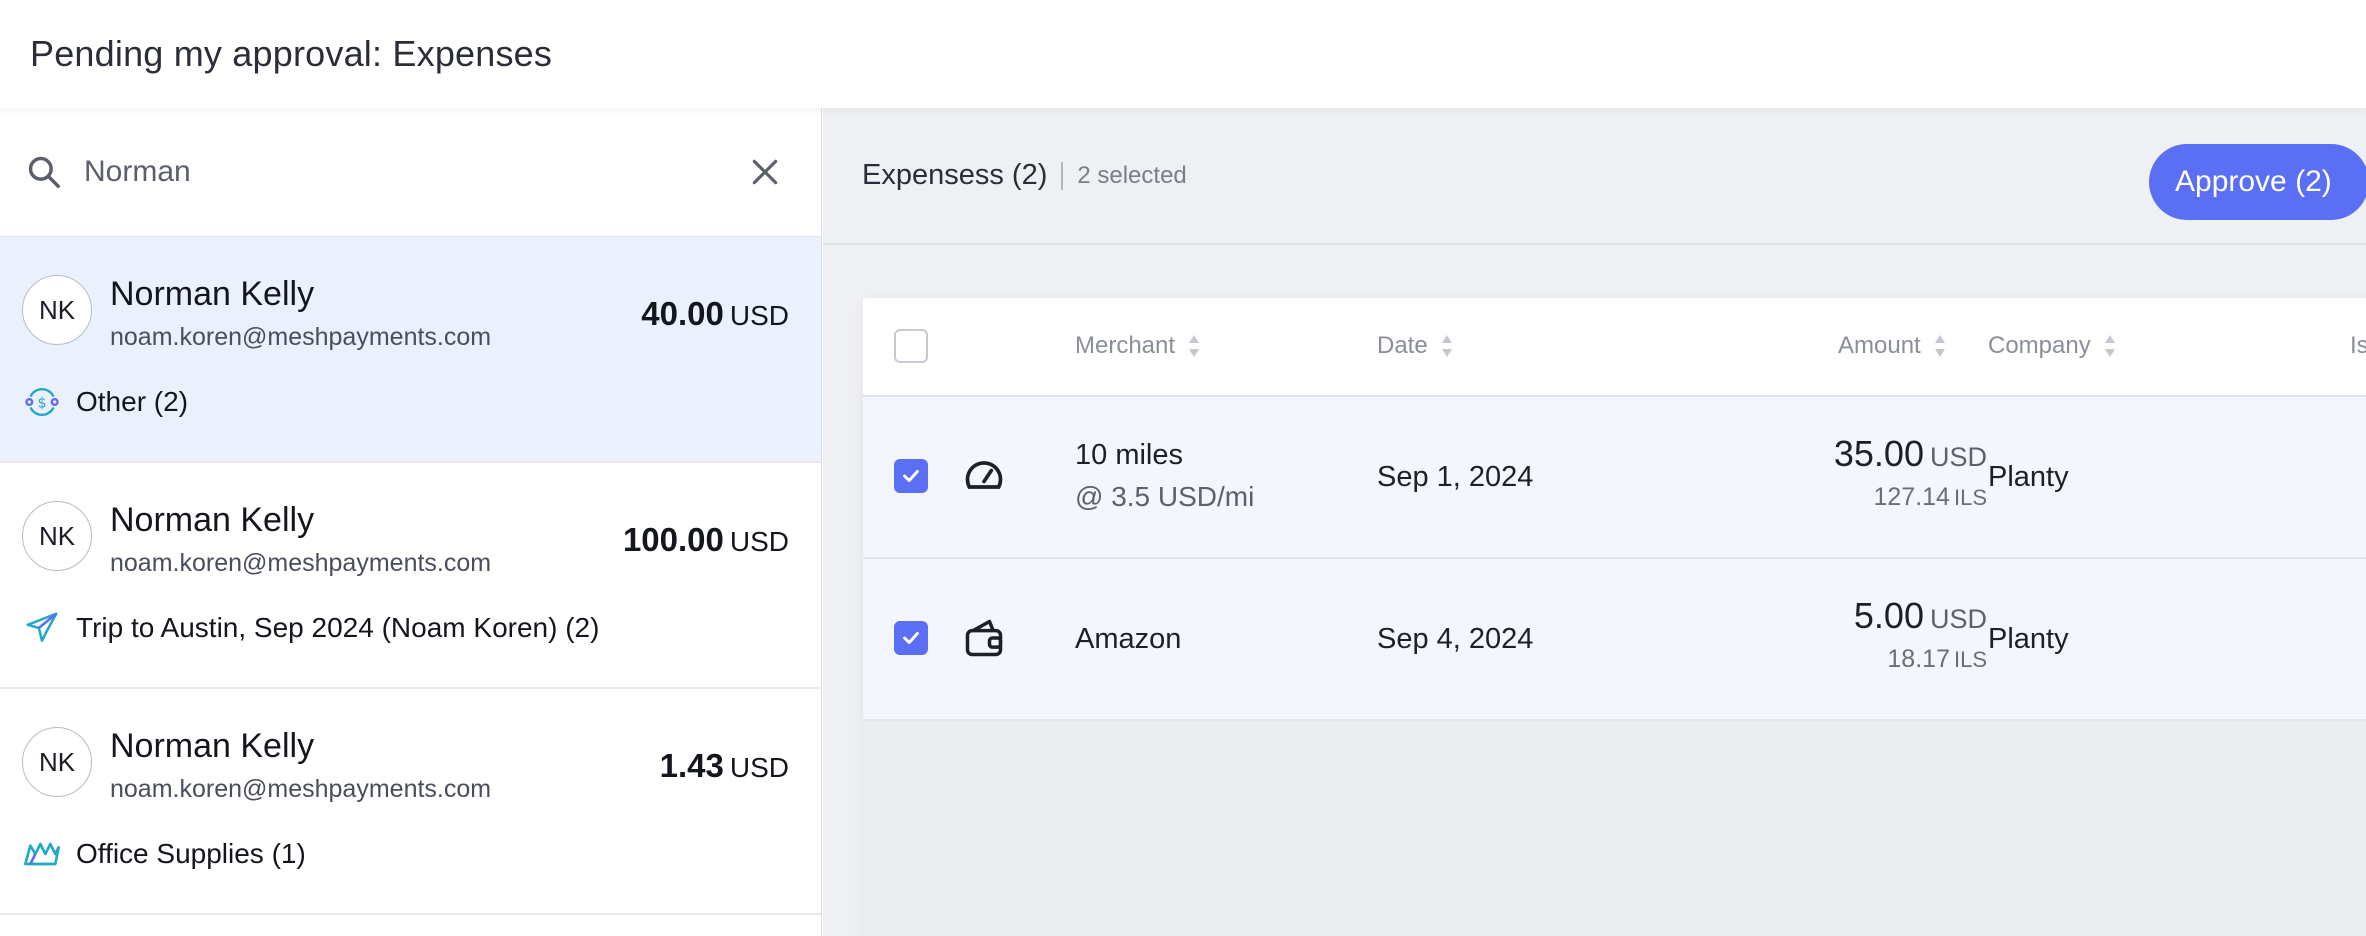 This screenshot has width=2366, height=936. I want to click on column-extra: Is, so click(2358, 346).